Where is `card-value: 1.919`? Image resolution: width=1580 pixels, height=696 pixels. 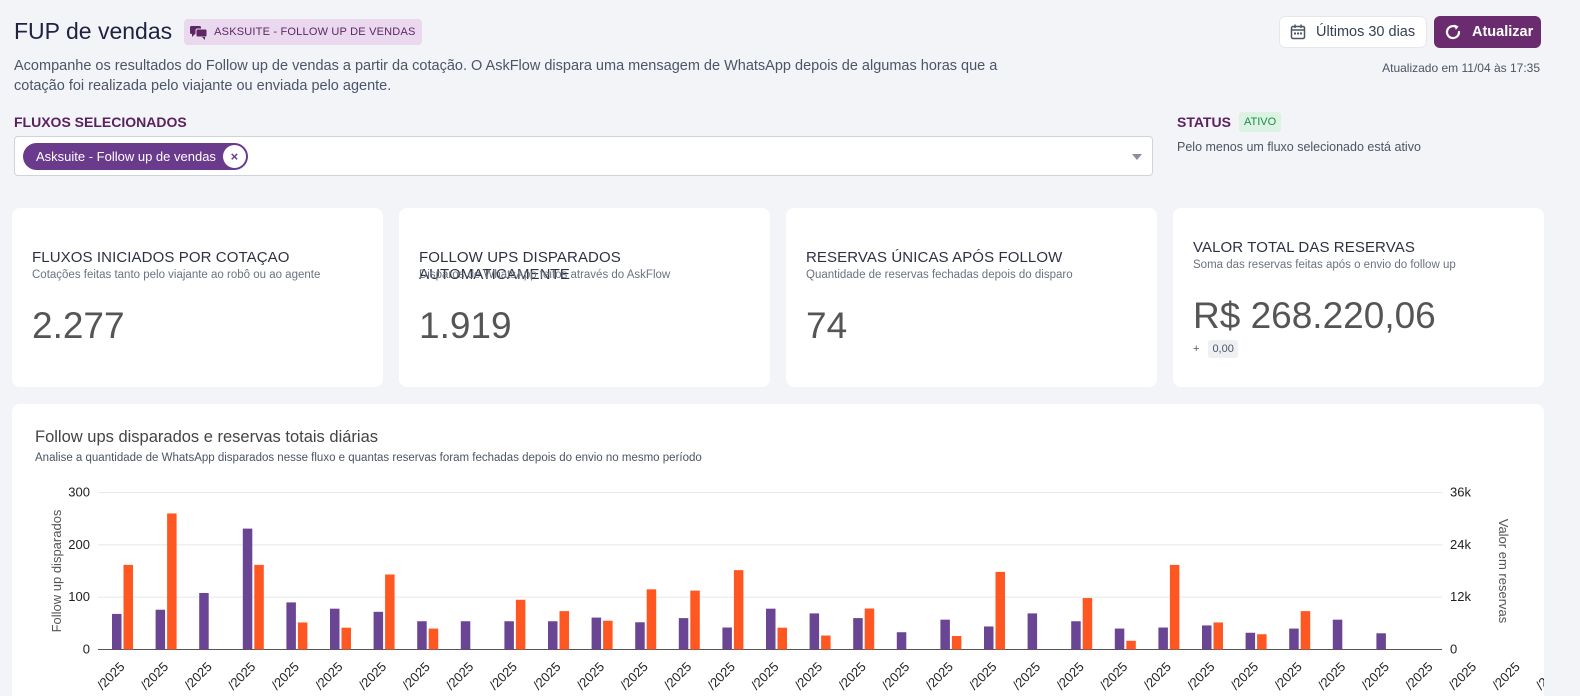 card-value: 1.919 is located at coordinates (465, 325).